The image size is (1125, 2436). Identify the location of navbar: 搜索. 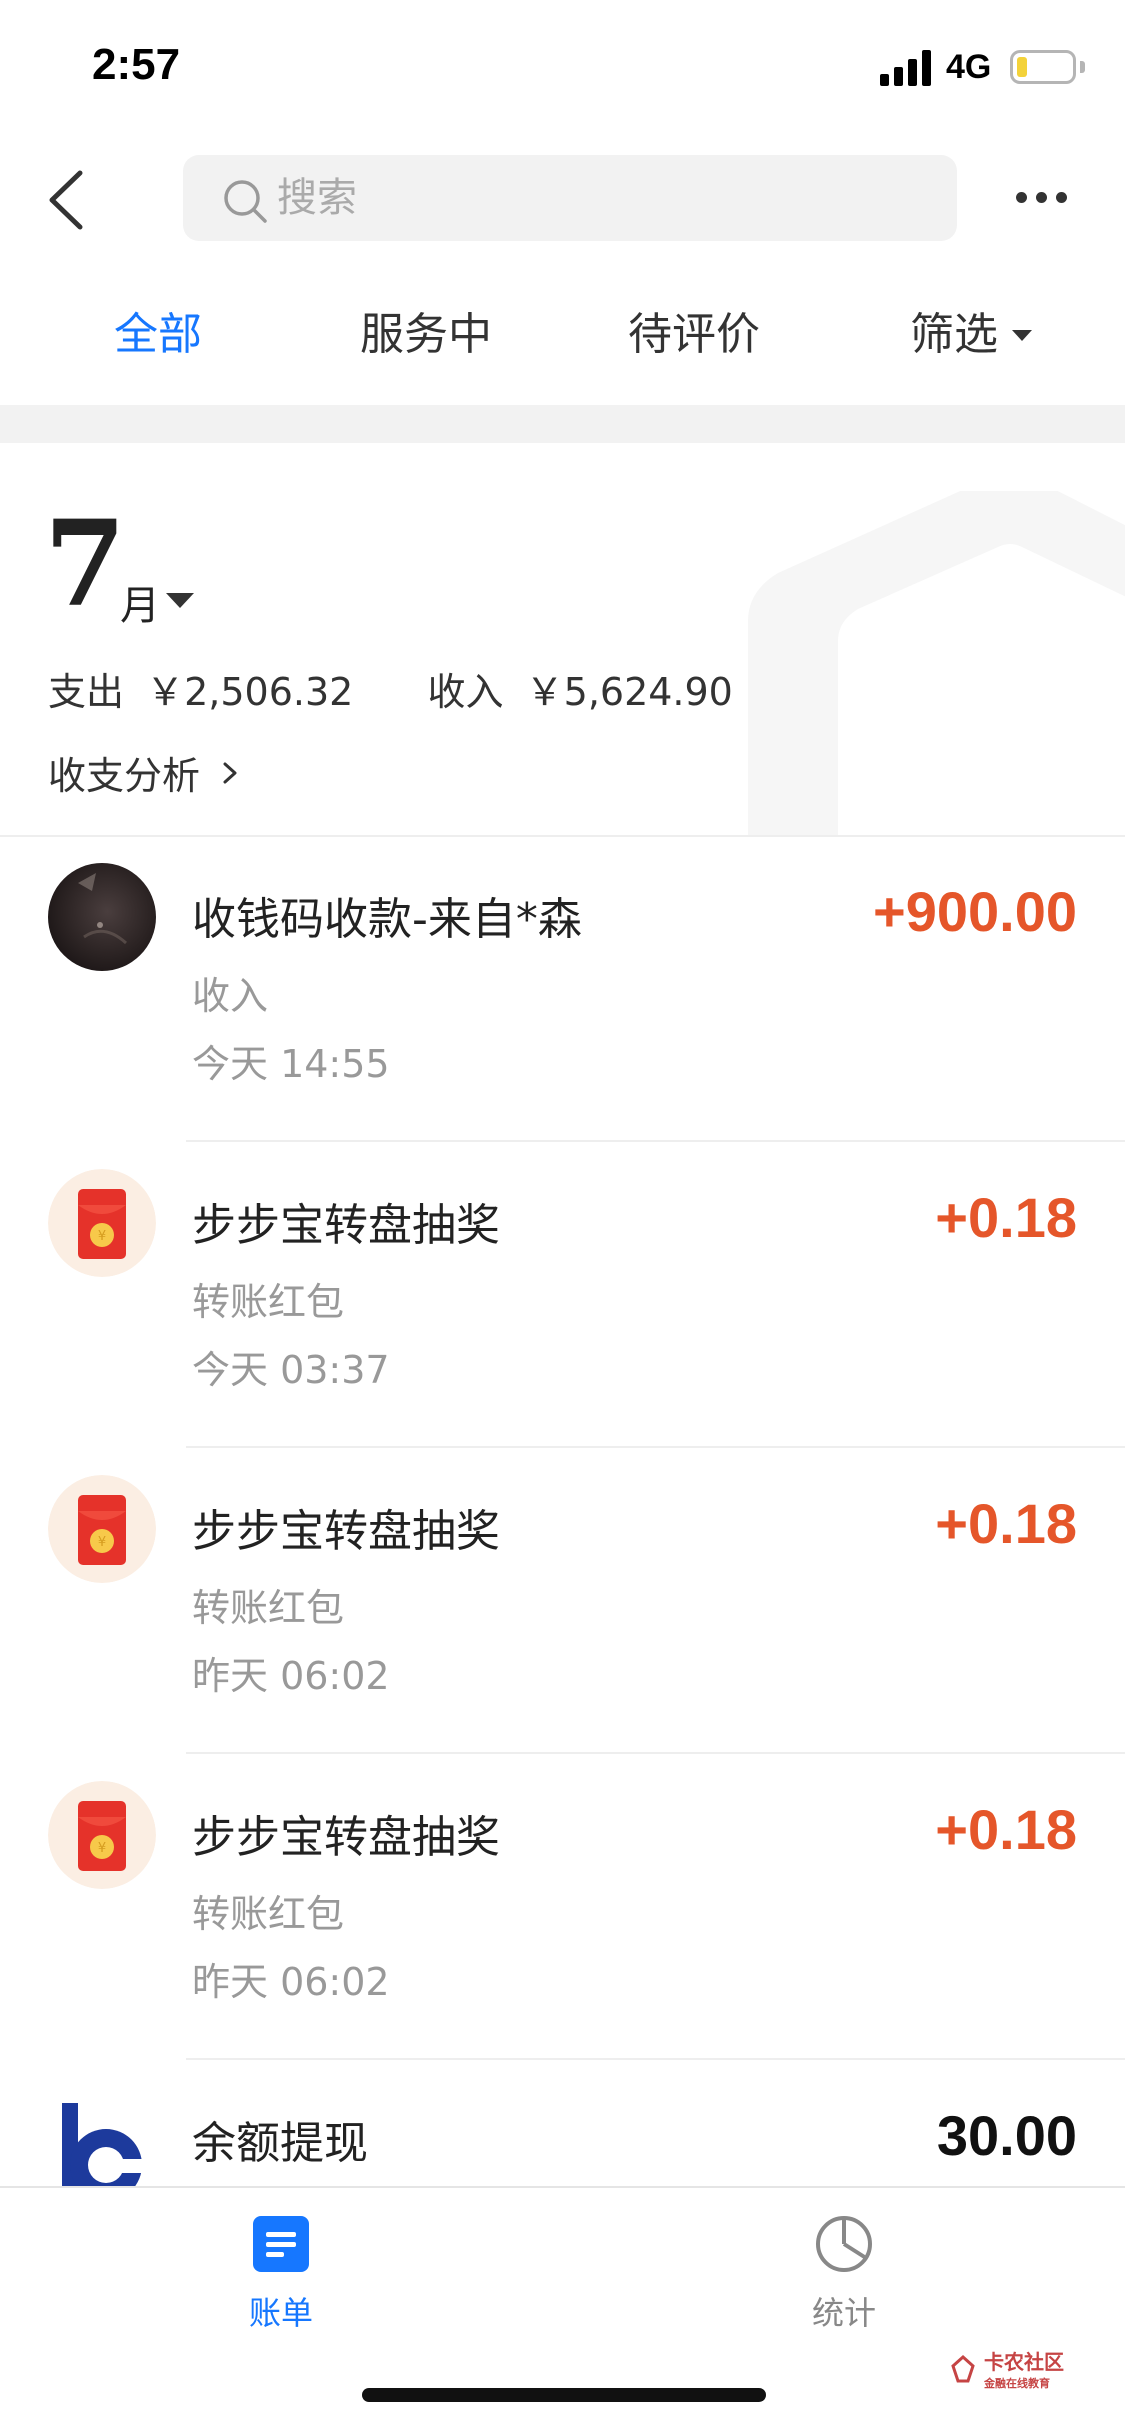
(562, 200).